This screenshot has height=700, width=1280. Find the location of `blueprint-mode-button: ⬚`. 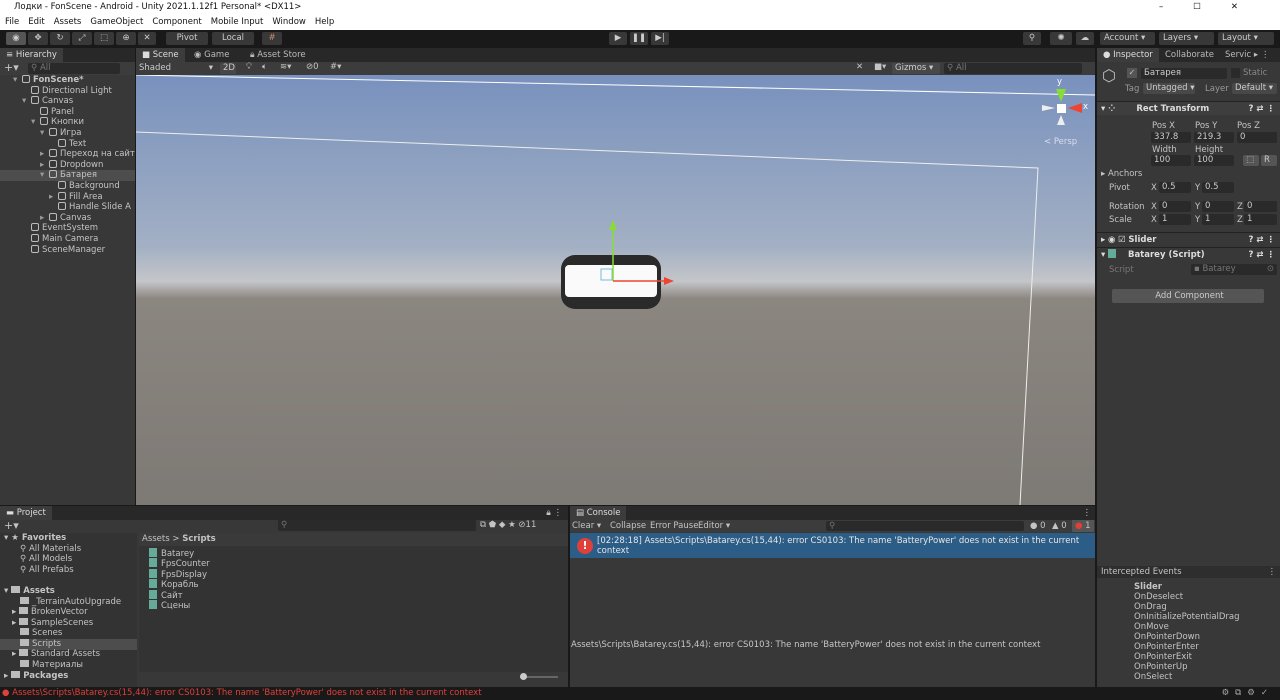

blueprint-mode-button: ⬚ is located at coordinates (1251, 160).